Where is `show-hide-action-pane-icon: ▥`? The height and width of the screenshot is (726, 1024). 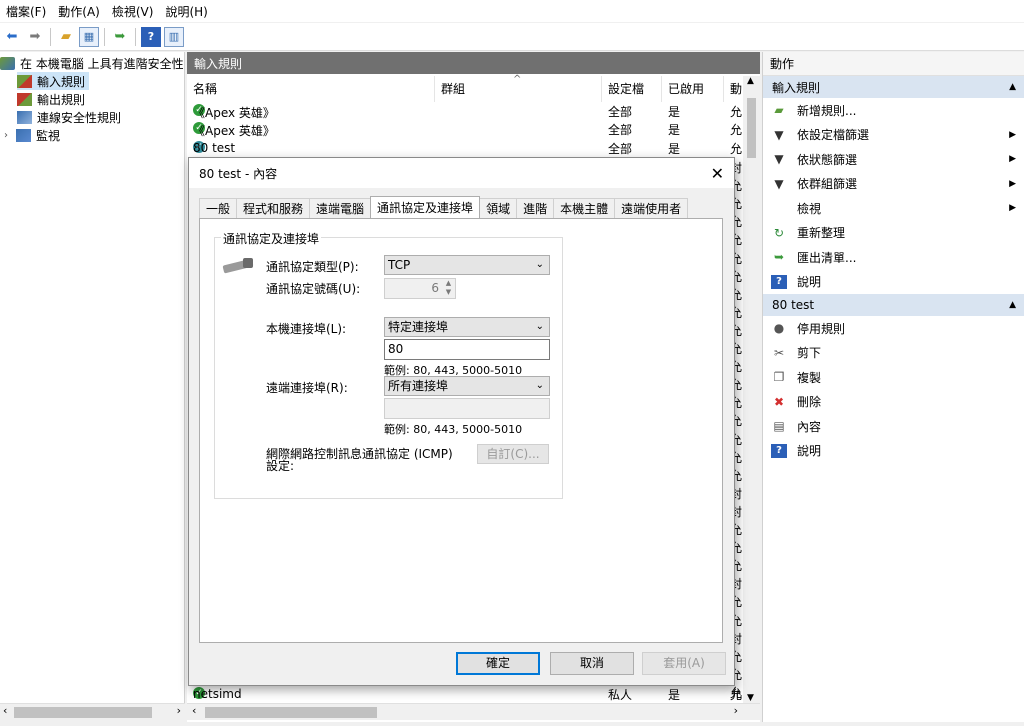
show-hide-action-pane-icon: ▥ is located at coordinates (174, 36).